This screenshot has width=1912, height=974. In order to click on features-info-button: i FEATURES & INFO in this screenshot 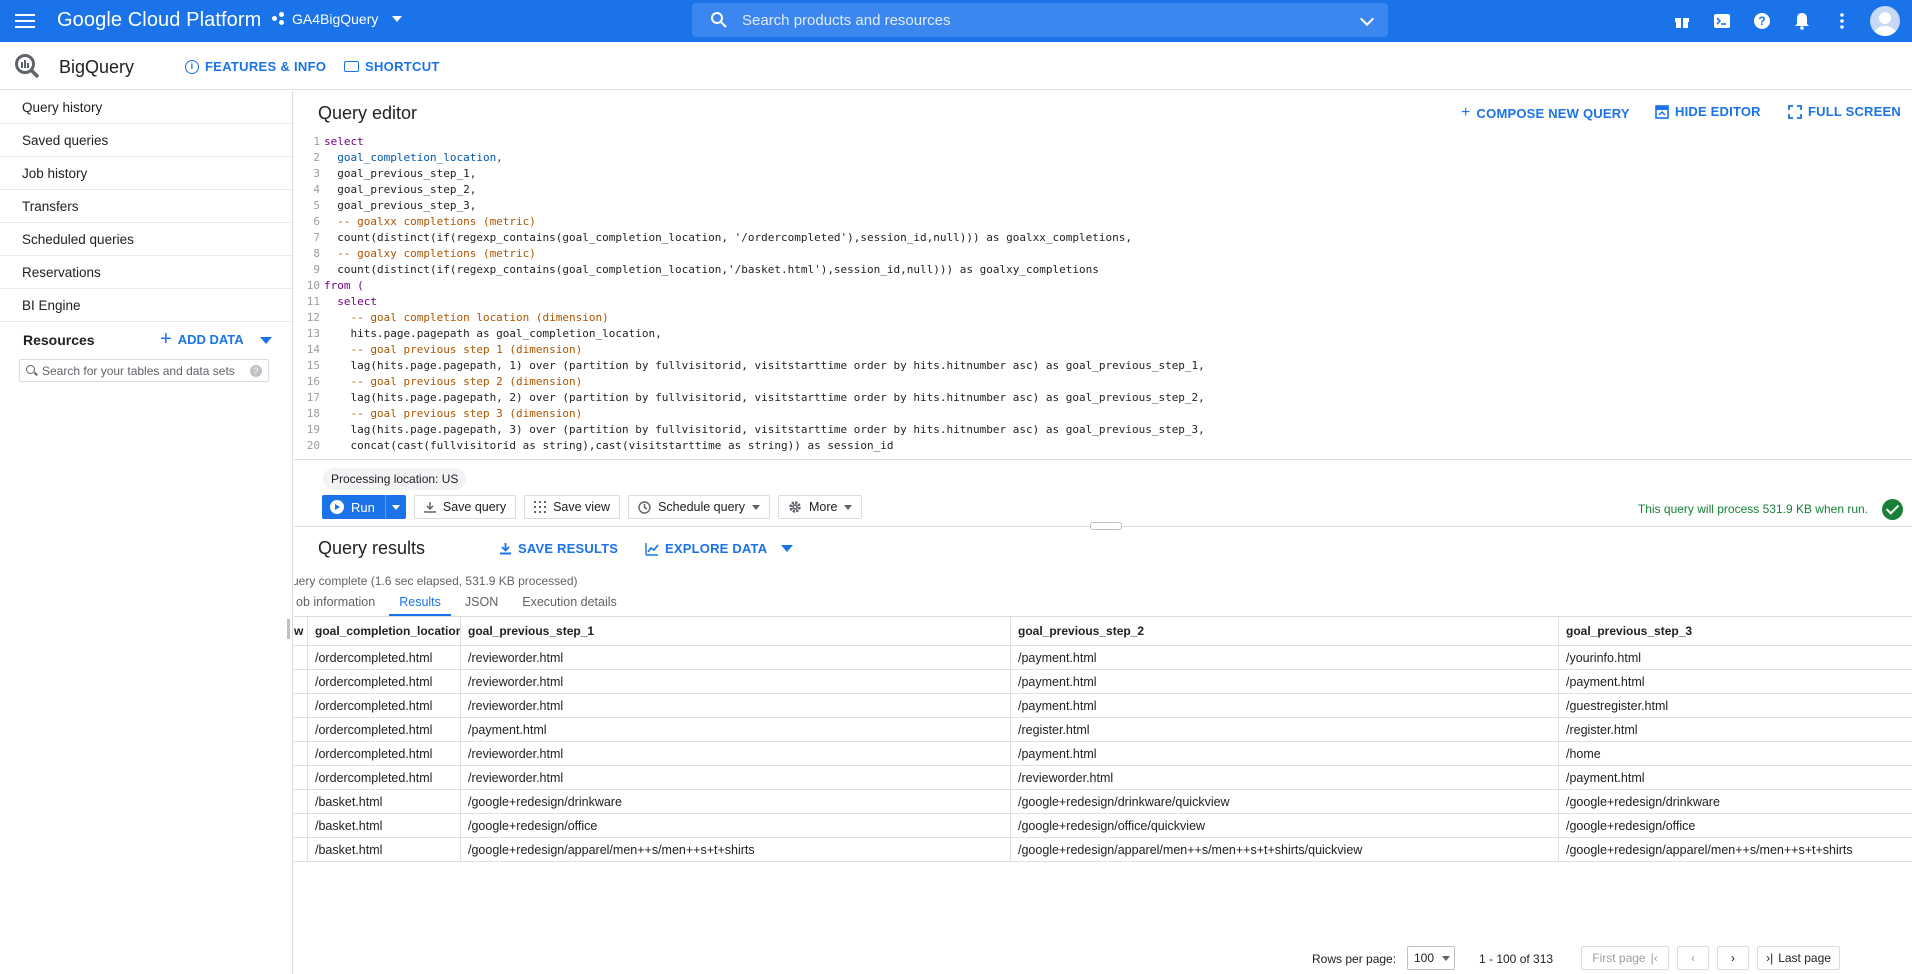, I will do `click(255, 66)`.